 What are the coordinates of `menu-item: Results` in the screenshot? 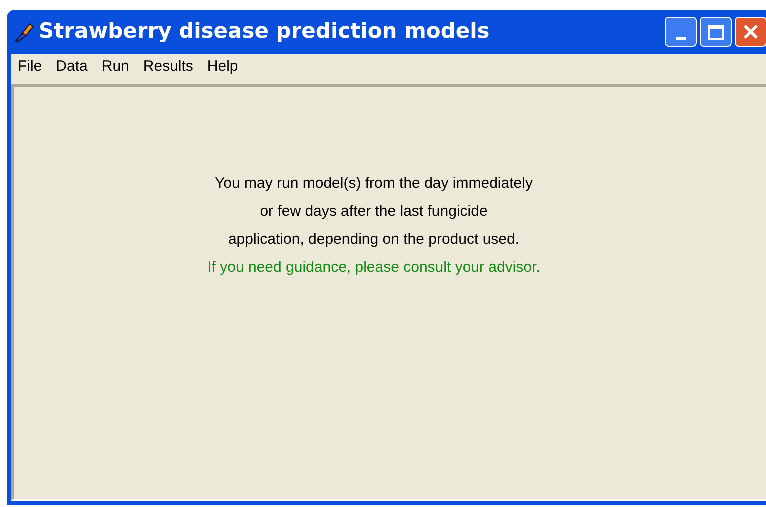 It's located at (168, 67).